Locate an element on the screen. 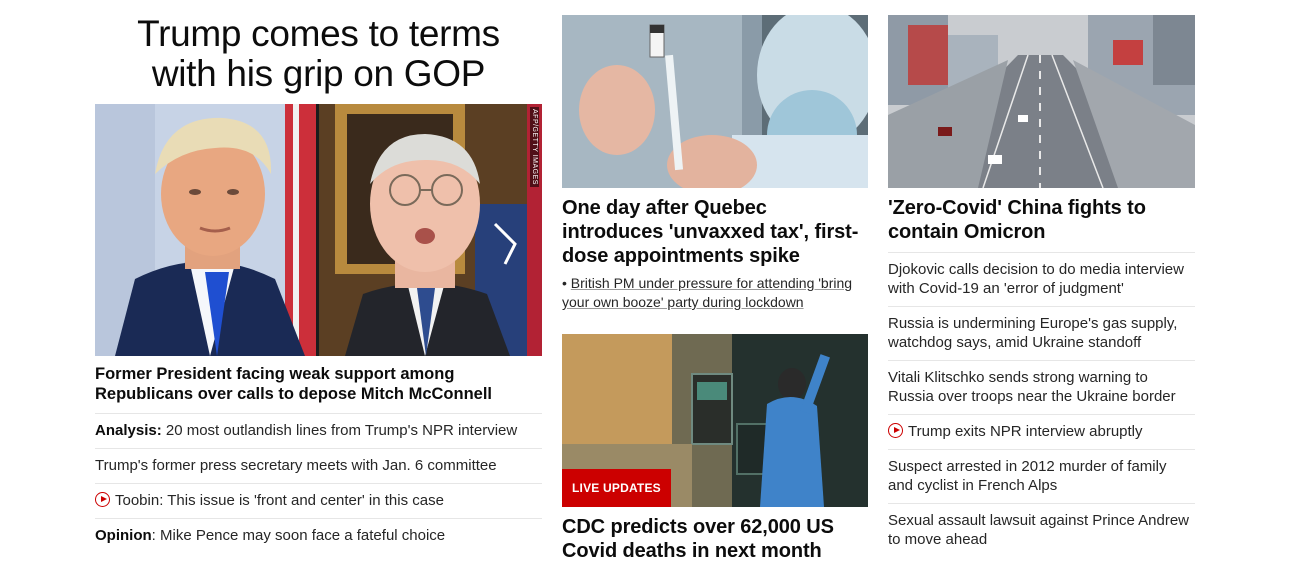  lead-title-line1: Trump comes to terms is located at coordinates (318, 33).